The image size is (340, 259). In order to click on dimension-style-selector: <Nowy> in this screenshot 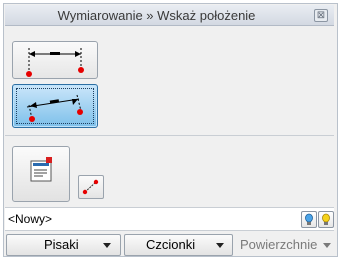, I will do `click(169, 219)`.